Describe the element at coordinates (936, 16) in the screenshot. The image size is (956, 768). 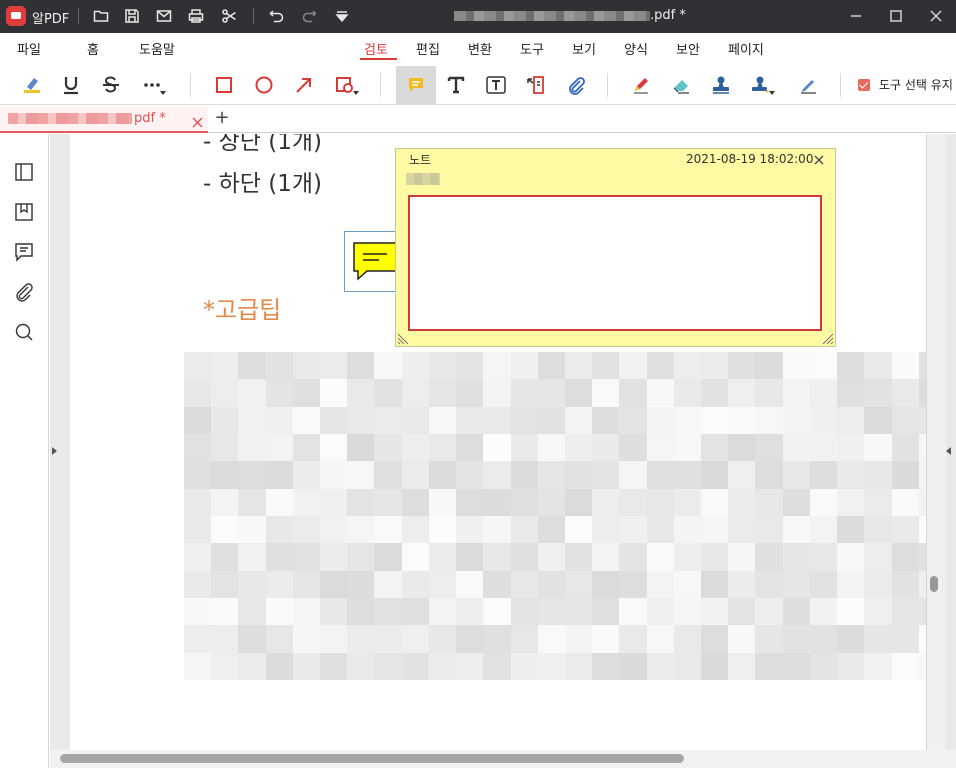
I see `close-window-icon` at that location.